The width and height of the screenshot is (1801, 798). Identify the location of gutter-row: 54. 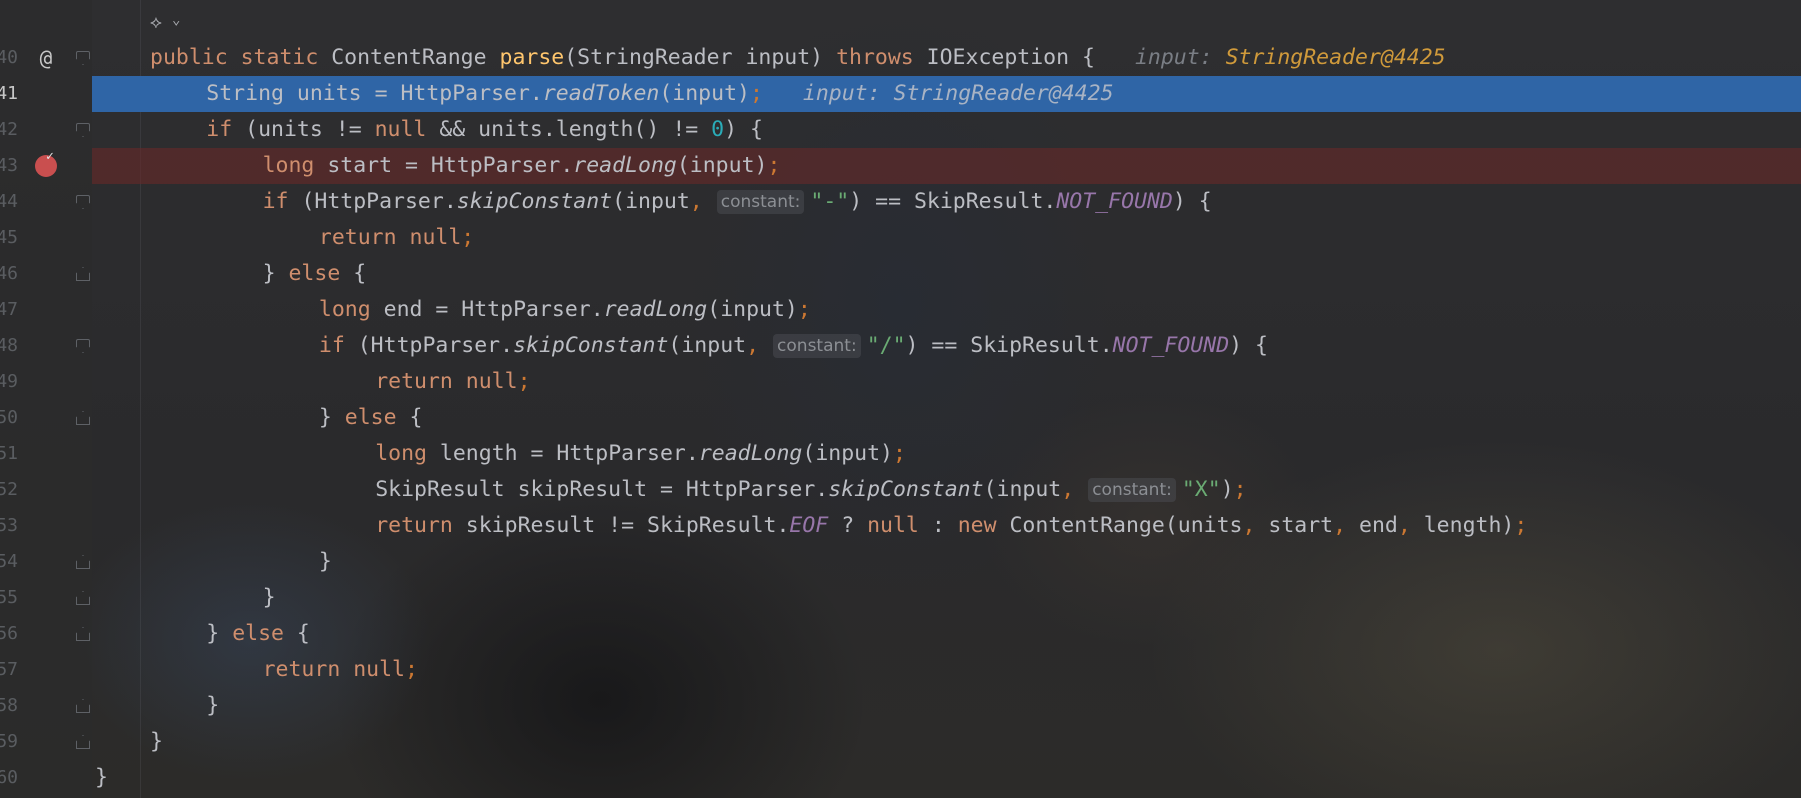
(46, 562).